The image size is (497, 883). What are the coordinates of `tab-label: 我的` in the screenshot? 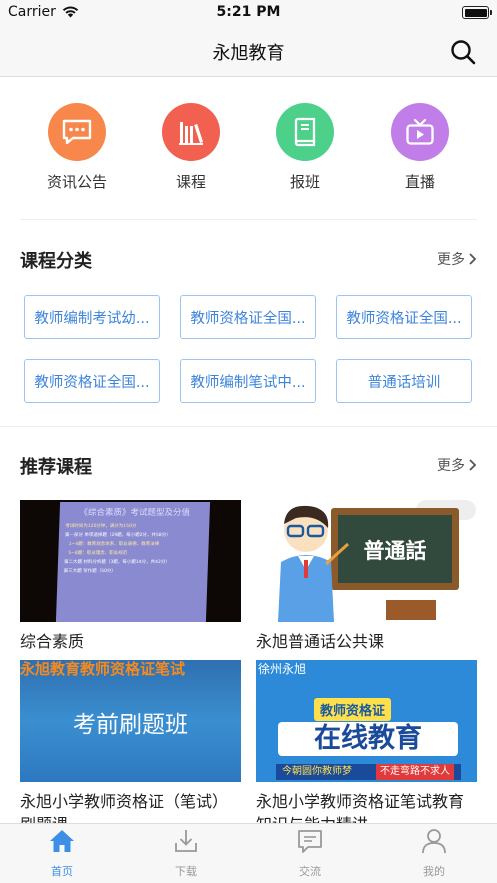 It's located at (434, 871).